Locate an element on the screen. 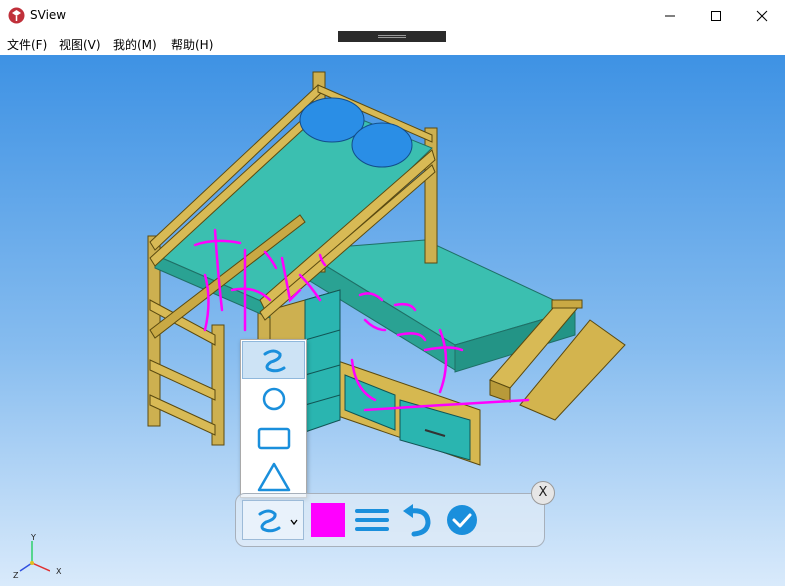 This screenshot has height=586, width=785. rectangle-icon is located at coordinates (273, 438).